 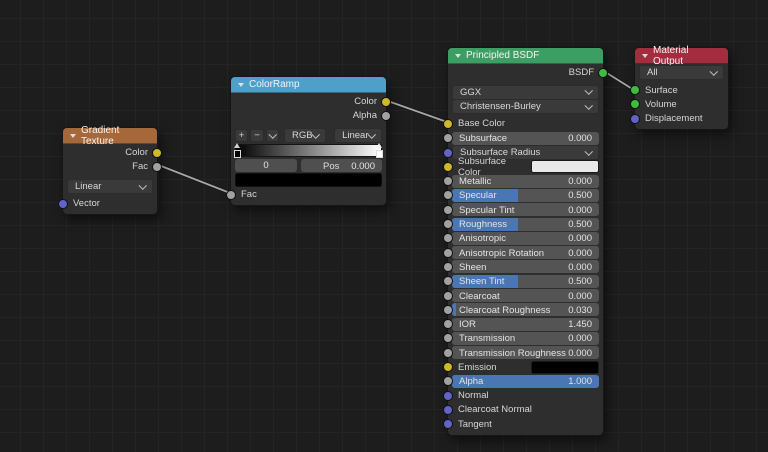 I want to click on specular-slider: Specular 0.500, so click(x=525, y=195).